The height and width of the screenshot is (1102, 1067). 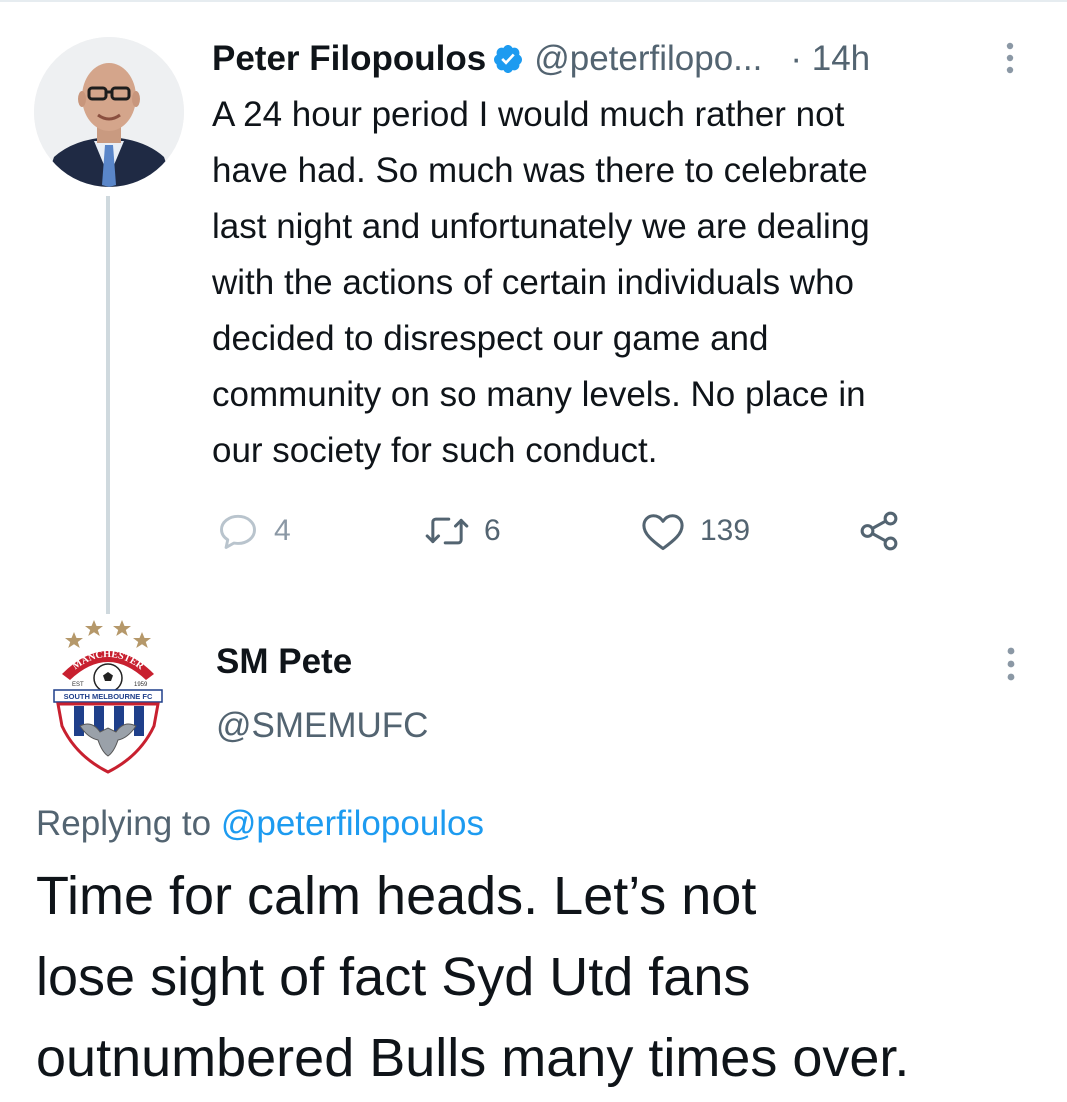 What do you see at coordinates (492, 530) in the screenshot?
I see `retweet-count: 6` at bounding box center [492, 530].